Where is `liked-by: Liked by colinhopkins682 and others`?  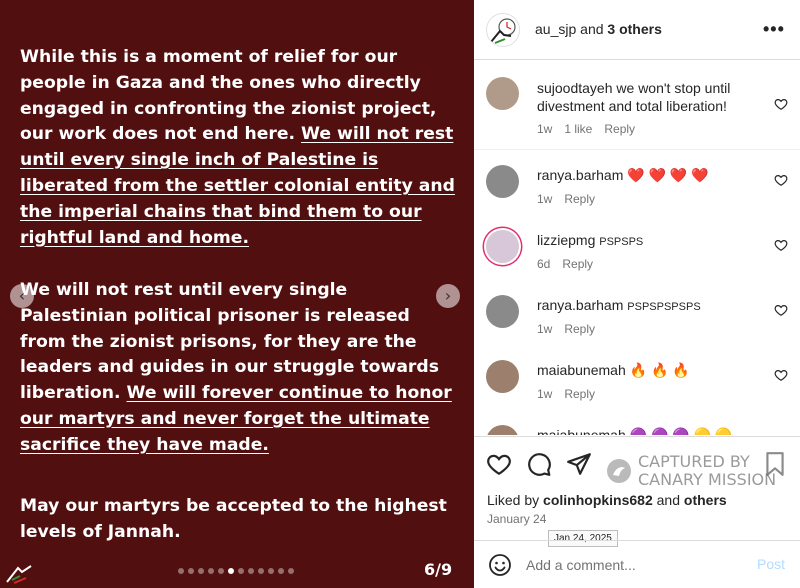
liked-by: Liked by colinhopkins682 and others is located at coordinates (607, 500).